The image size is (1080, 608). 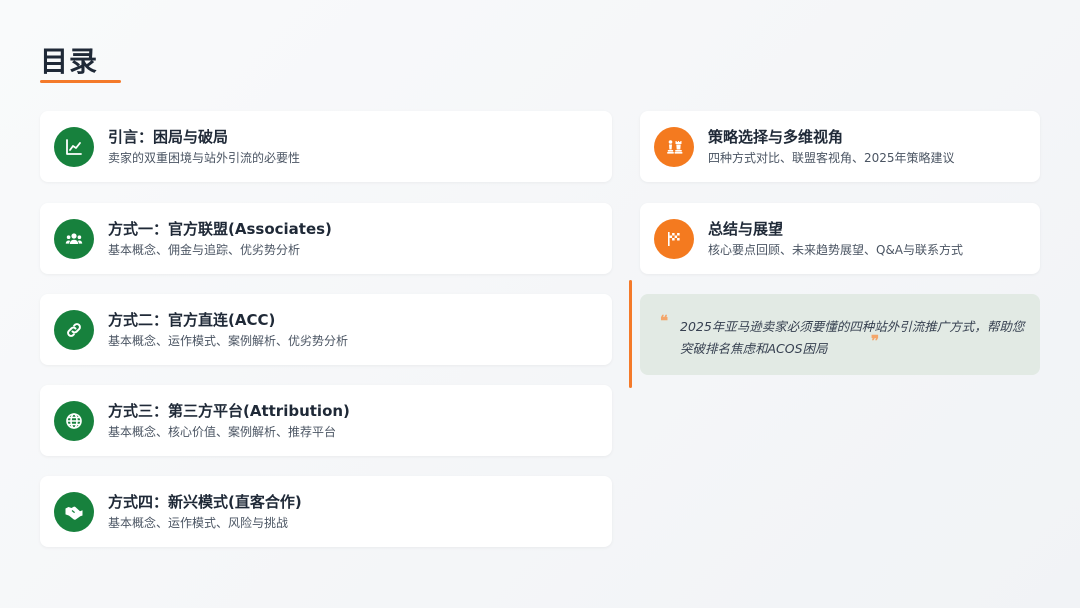 What do you see at coordinates (74, 146) in the screenshot?
I see `chart-line-icon` at bounding box center [74, 146].